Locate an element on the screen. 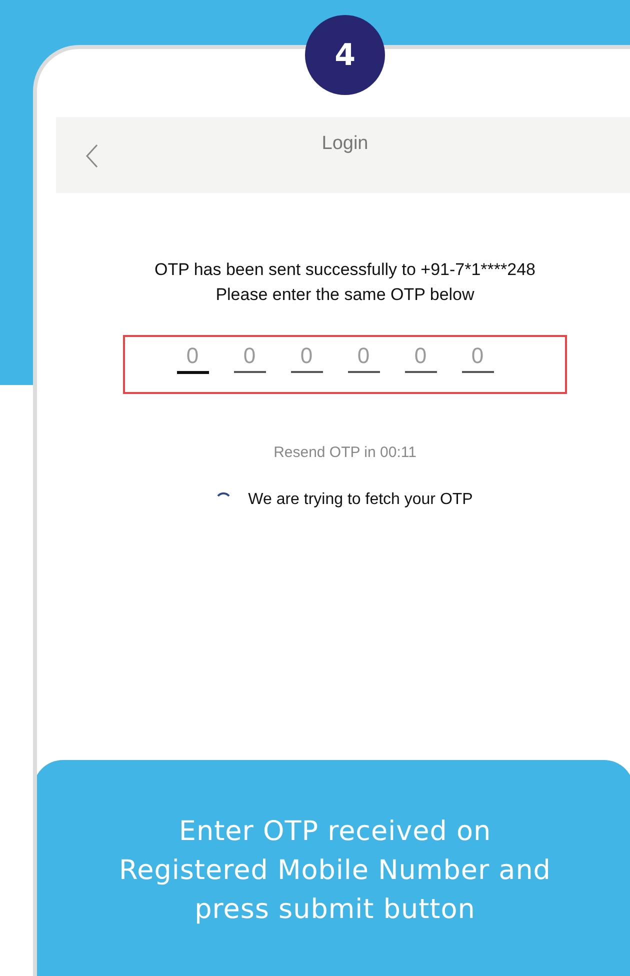 The image size is (630, 976). back-icon is located at coordinates (92, 156).